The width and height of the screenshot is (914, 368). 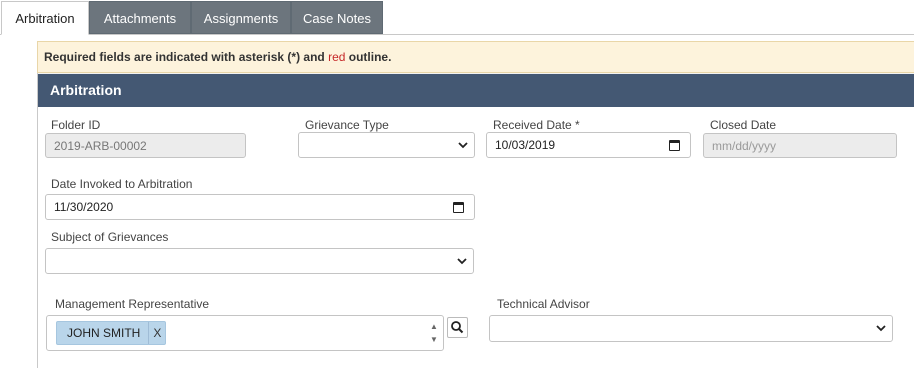 I want to click on search-icon, so click(x=457, y=327).